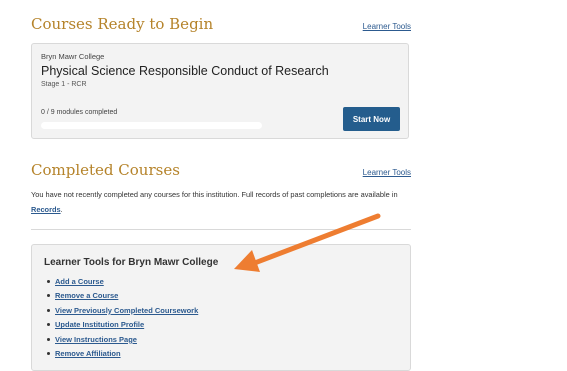 The height and width of the screenshot is (371, 567). What do you see at coordinates (221, 281) in the screenshot?
I see `list-item: Add a Course` at bounding box center [221, 281].